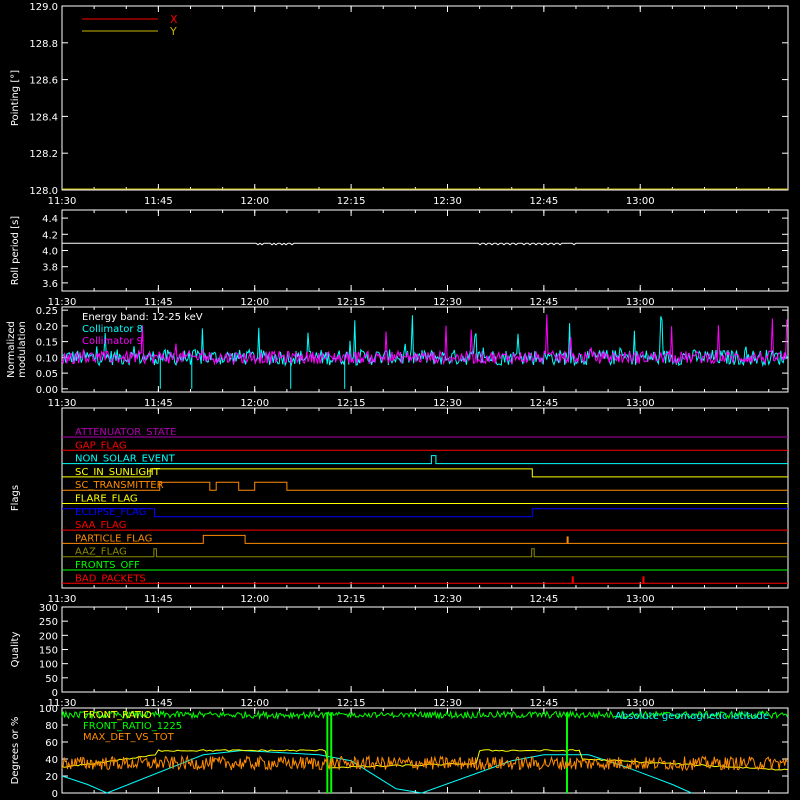 The height and width of the screenshot is (800, 800). Describe the element at coordinates (48, 636) in the screenshot. I see `y-tick-label: 200` at that location.